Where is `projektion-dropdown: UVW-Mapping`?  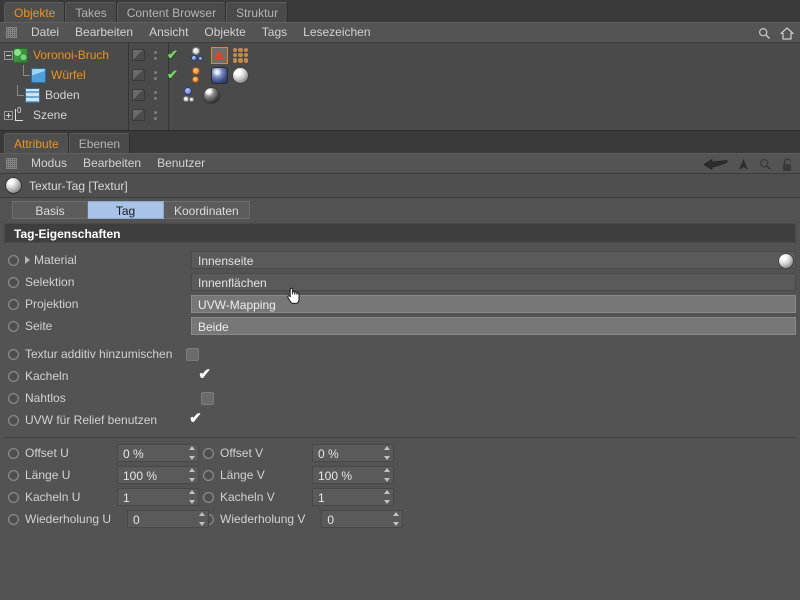 projektion-dropdown: UVW-Mapping is located at coordinates (493, 304).